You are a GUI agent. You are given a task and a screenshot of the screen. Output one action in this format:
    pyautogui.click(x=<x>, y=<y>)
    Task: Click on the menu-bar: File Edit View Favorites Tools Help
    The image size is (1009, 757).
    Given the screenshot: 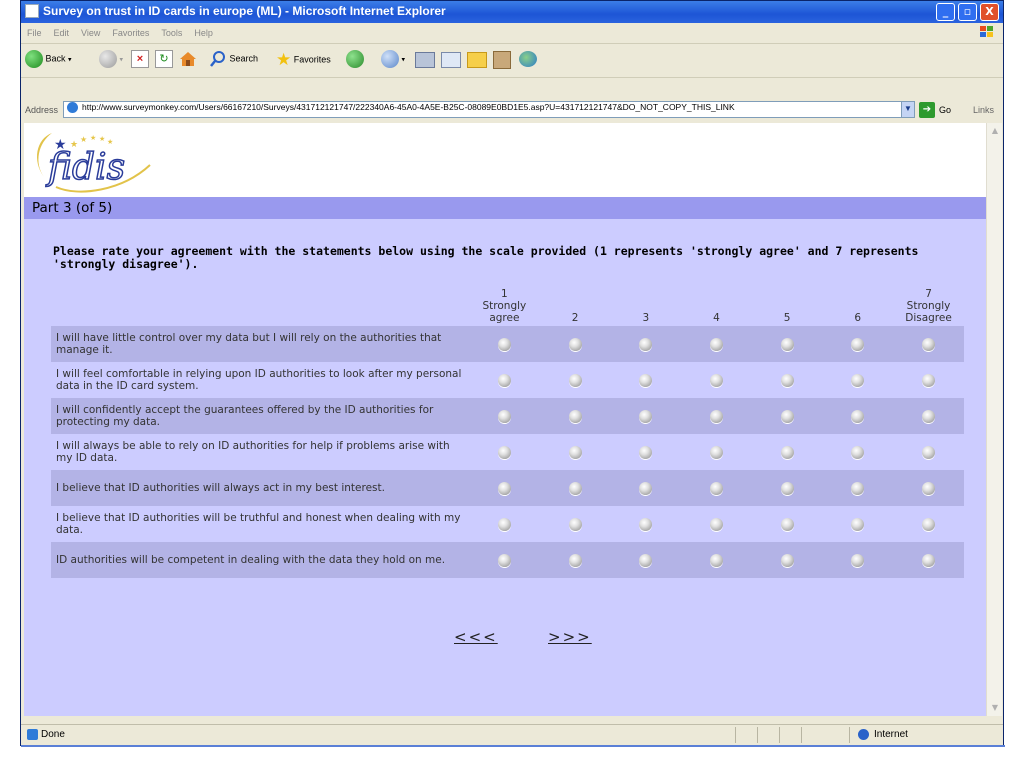 What is the action you would take?
    pyautogui.click(x=512, y=33)
    